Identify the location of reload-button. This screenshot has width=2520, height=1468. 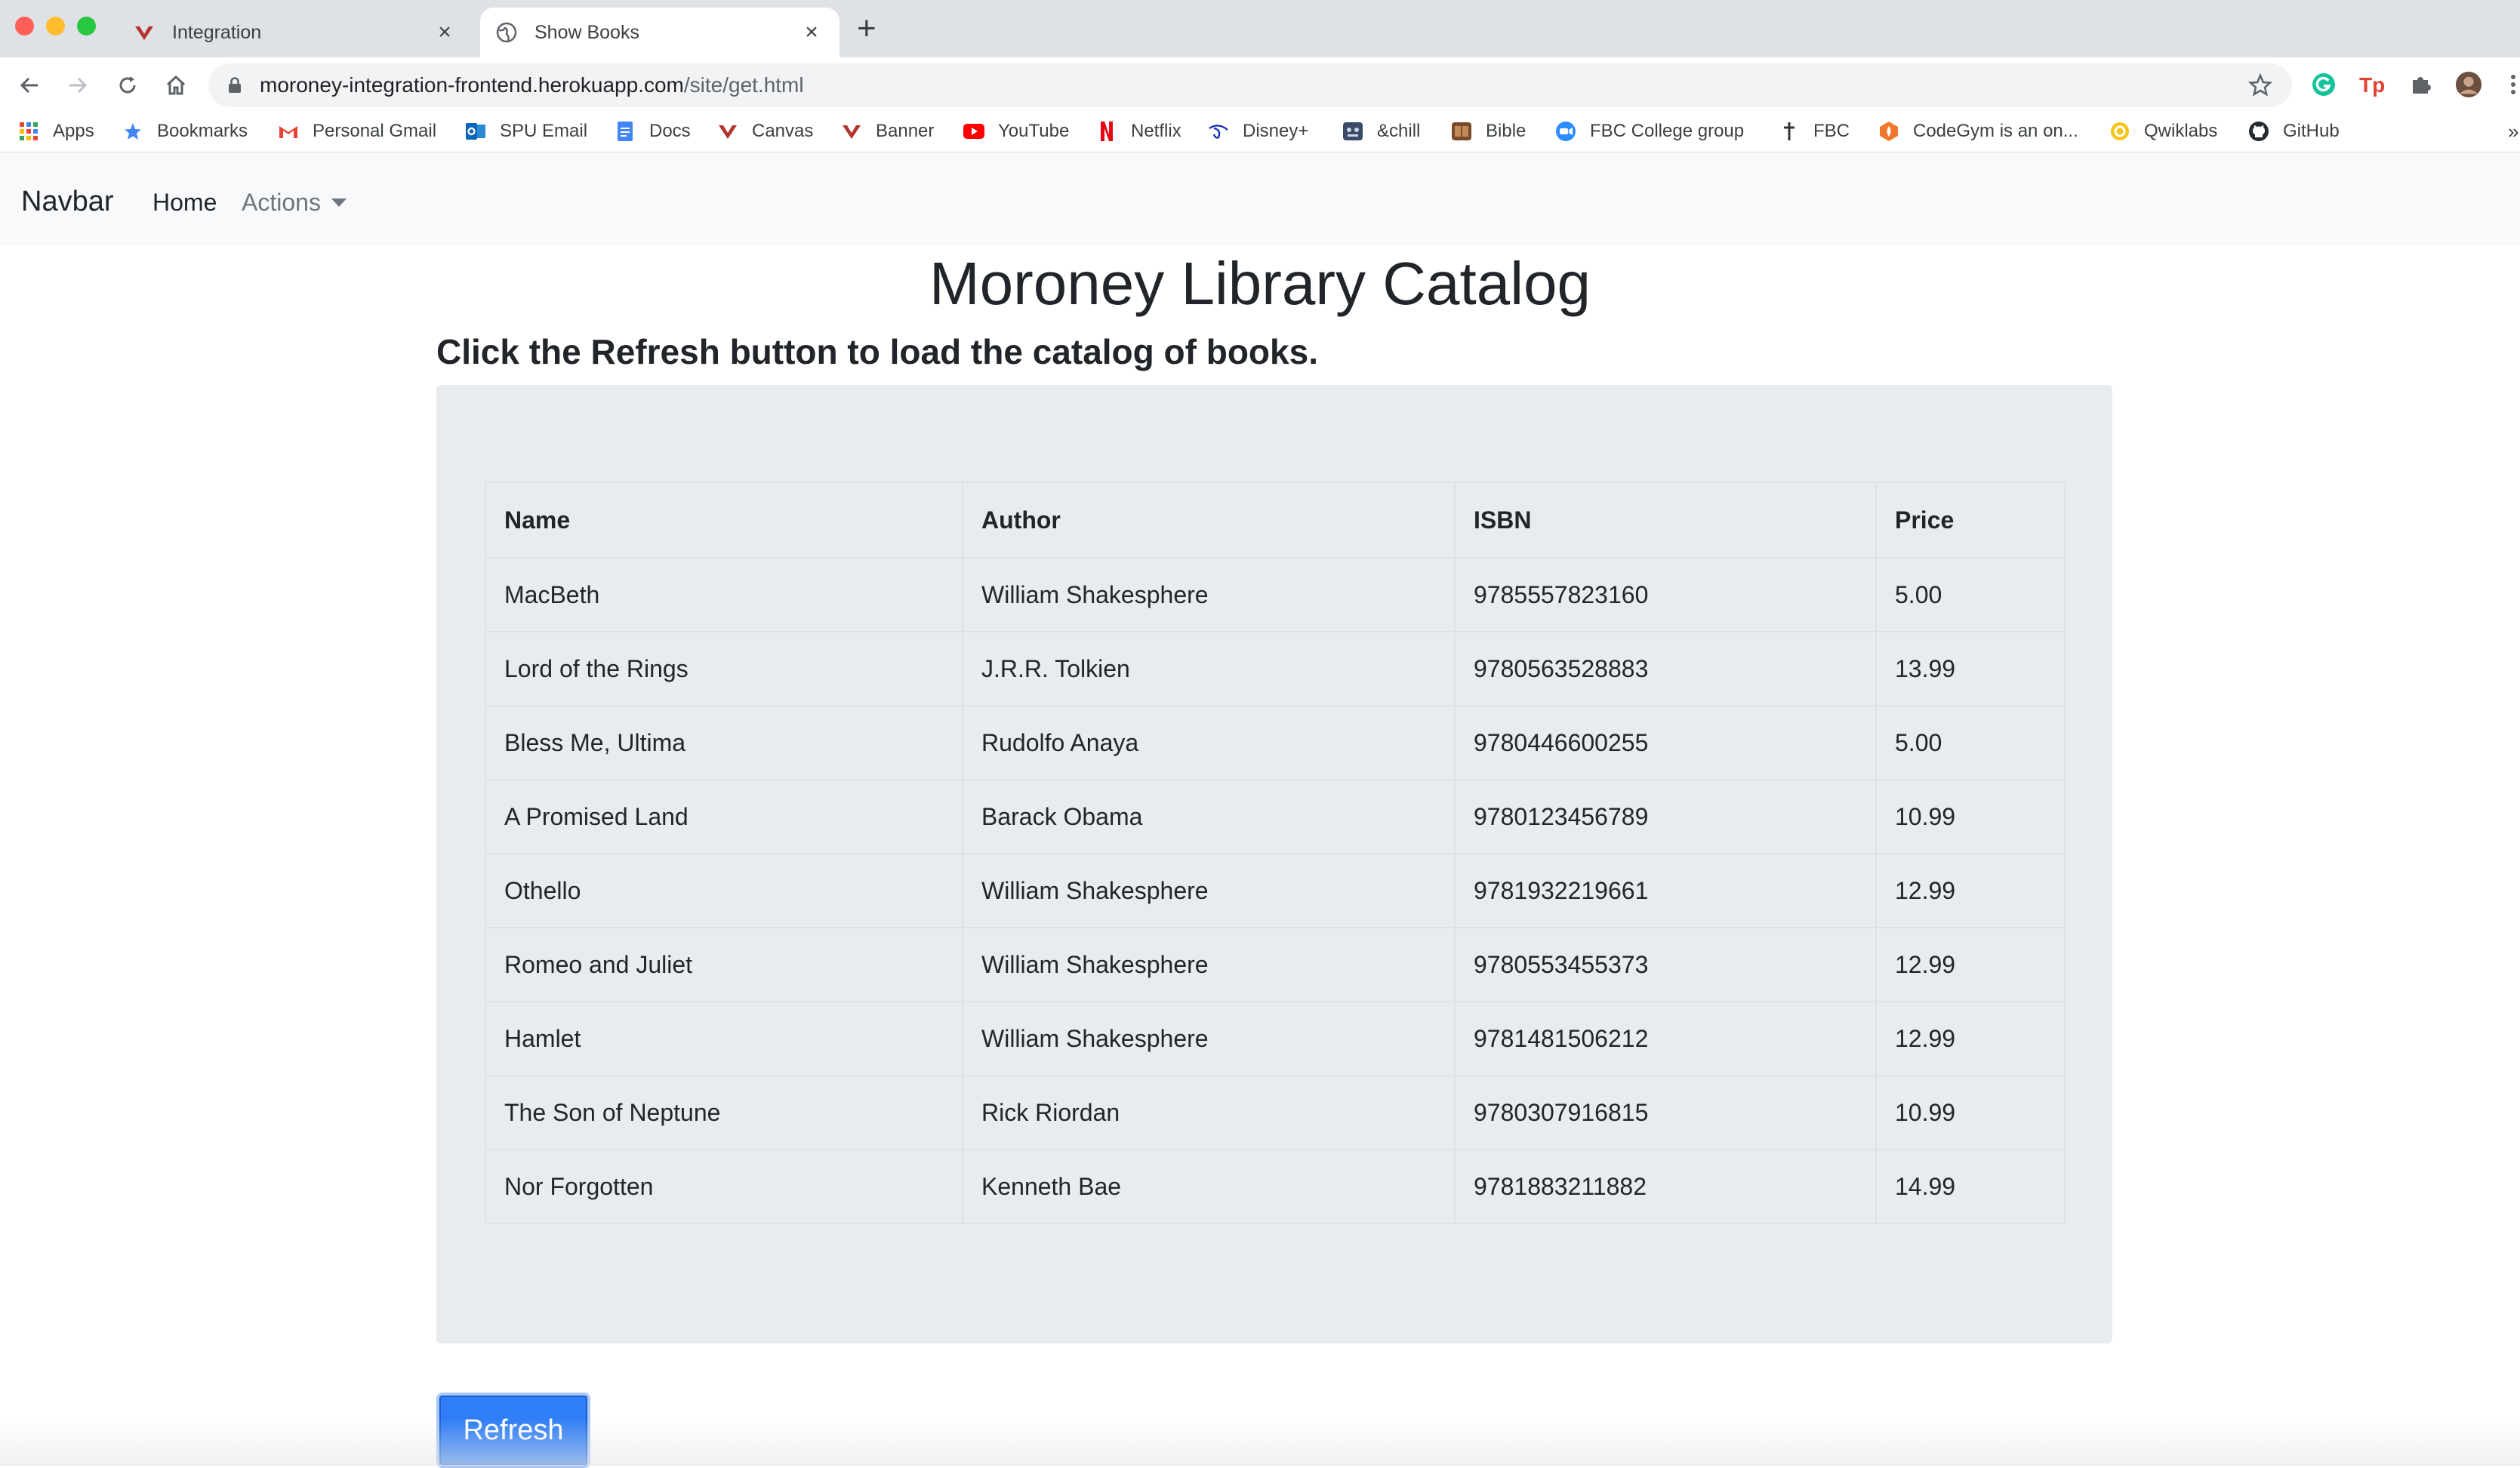
(127, 85).